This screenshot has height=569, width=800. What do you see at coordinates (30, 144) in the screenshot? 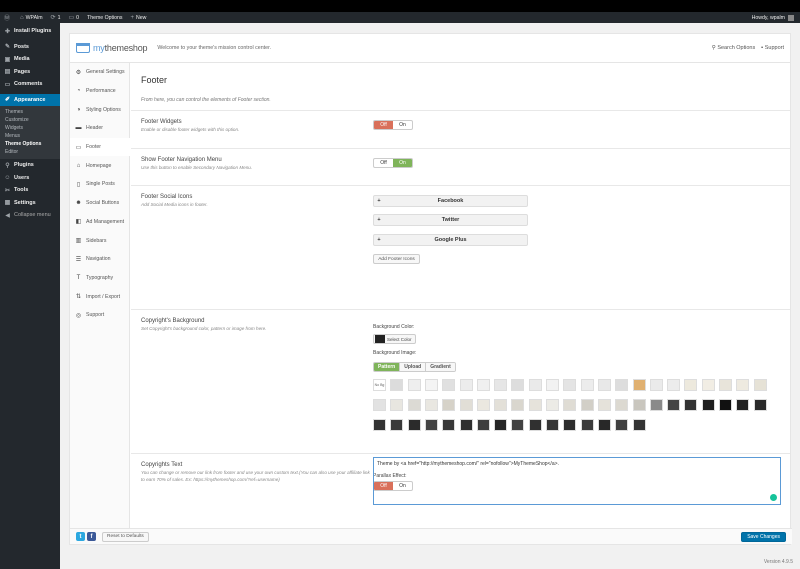
I see `submenu-theme-options: Theme Options` at bounding box center [30, 144].